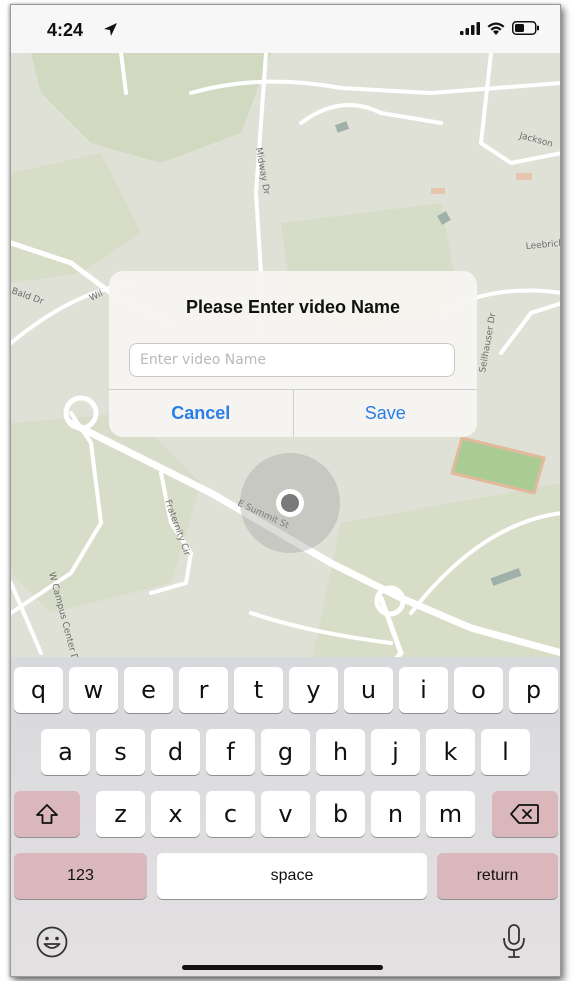  I want to click on status-icons, so click(500, 28).